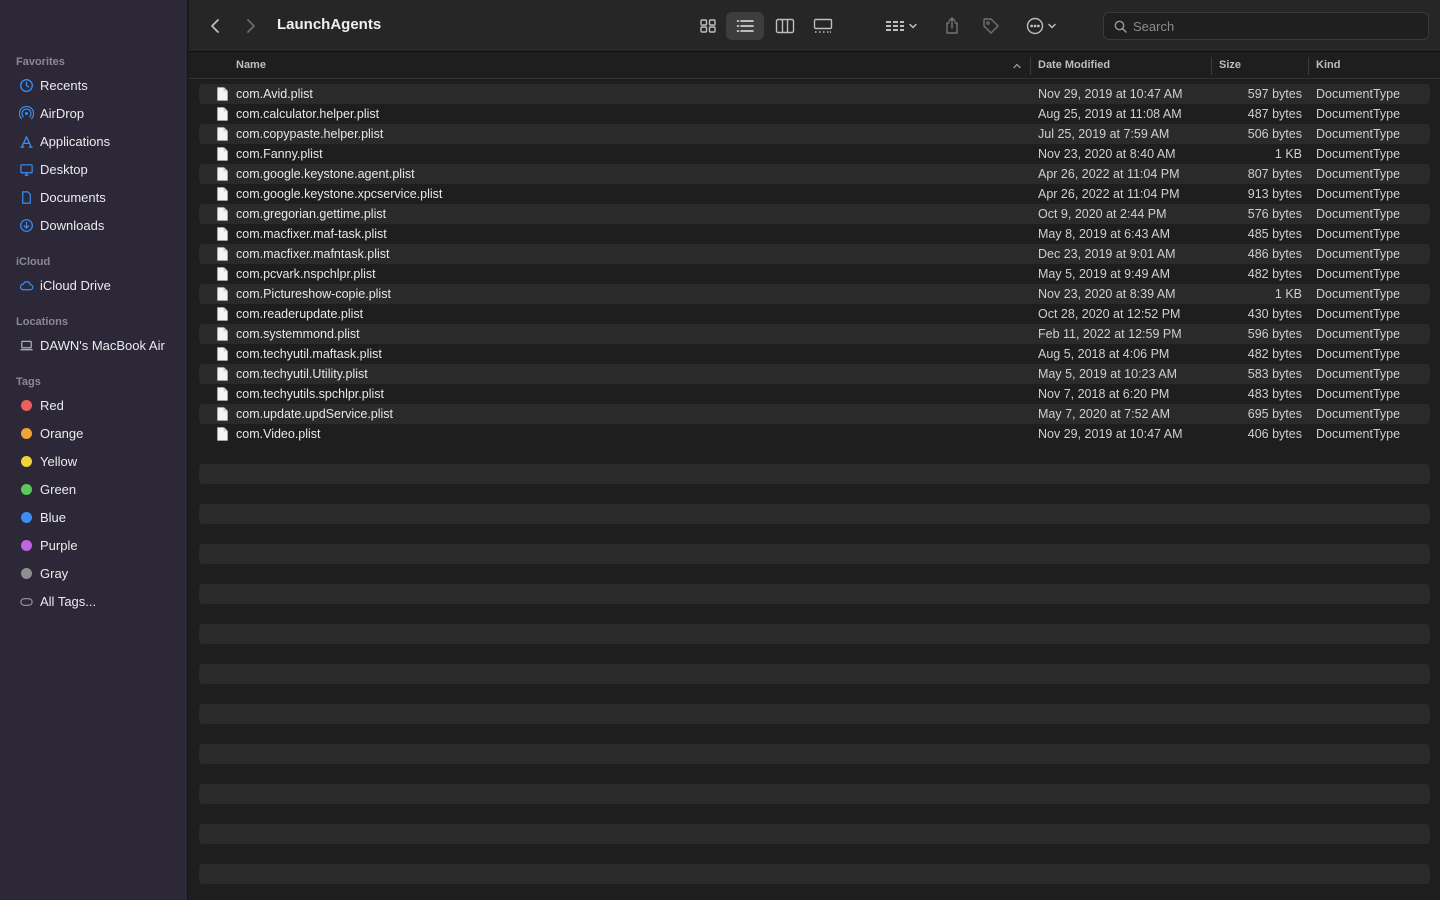  I want to click on gallery-view-button, so click(823, 26).